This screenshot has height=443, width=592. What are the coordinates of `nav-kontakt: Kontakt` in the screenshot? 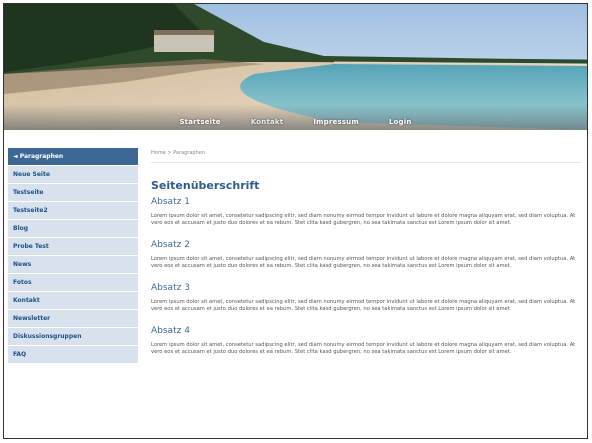 It's located at (267, 122).